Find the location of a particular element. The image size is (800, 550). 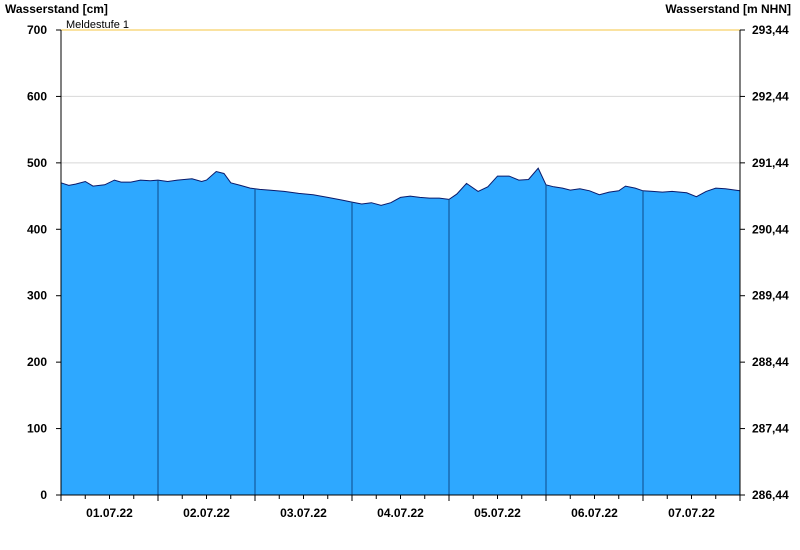

y-tick-label-right-2: 288,44 is located at coordinates (770, 362).